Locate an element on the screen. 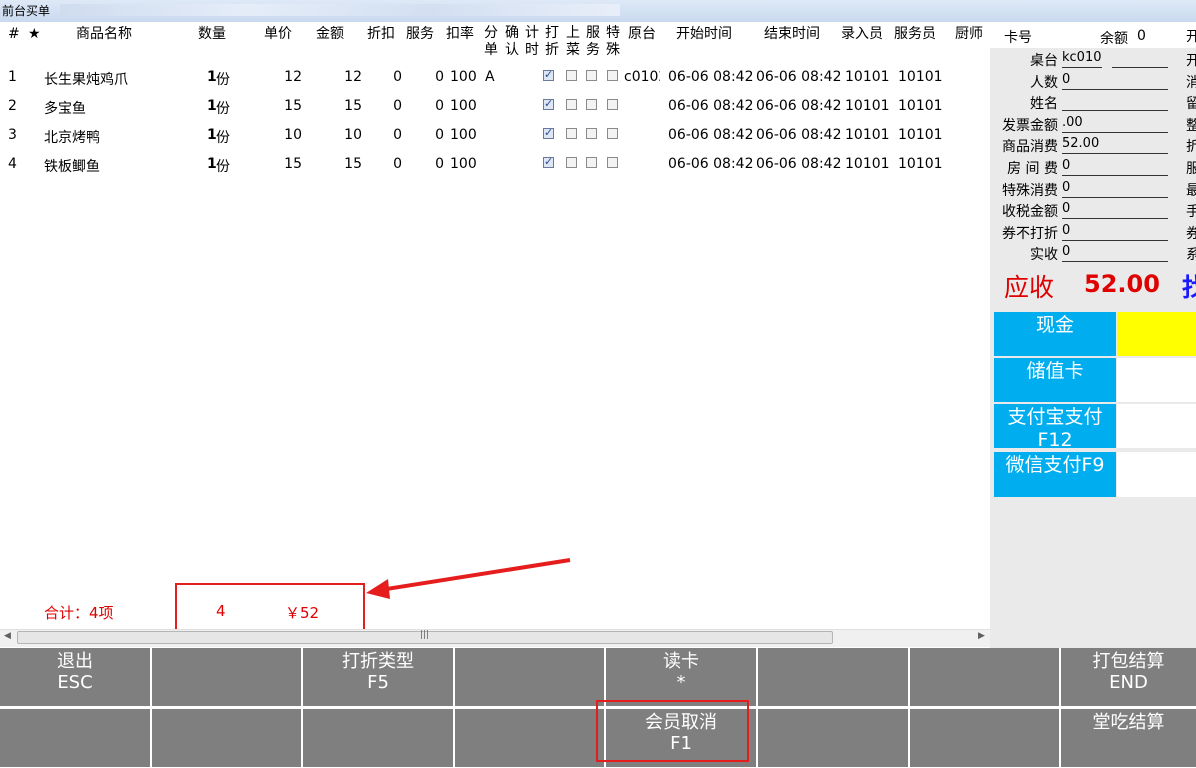 This screenshot has height=768, width=1196. stored-value-card-button: 储值卡 is located at coordinates (1055, 380).